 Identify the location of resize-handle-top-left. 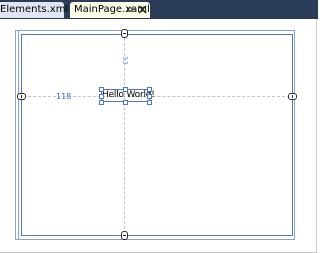
(101, 89).